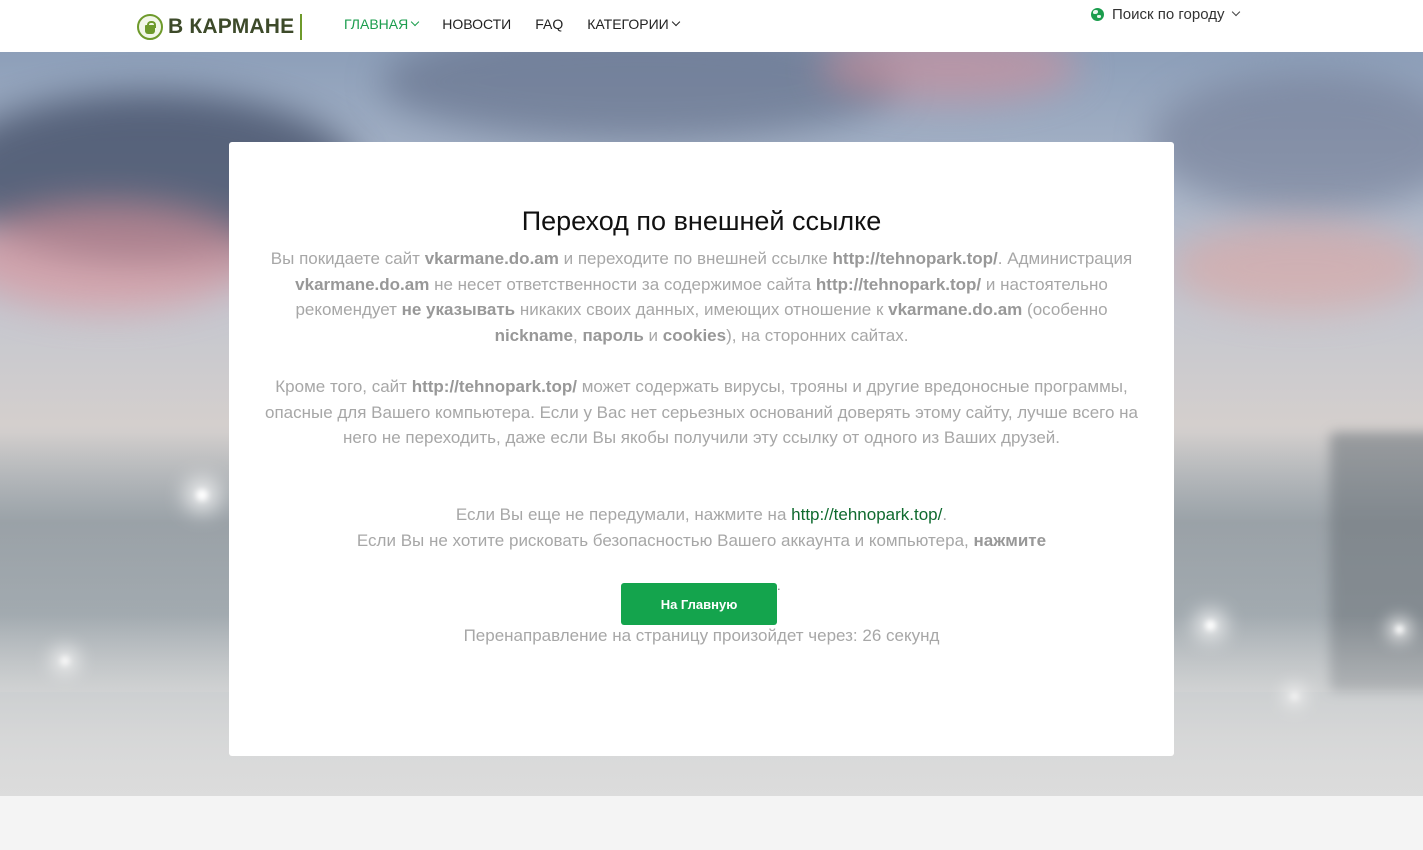  Describe the element at coordinates (1009, 540) in the screenshot. I see `go-home-text-link: нажмите` at that location.